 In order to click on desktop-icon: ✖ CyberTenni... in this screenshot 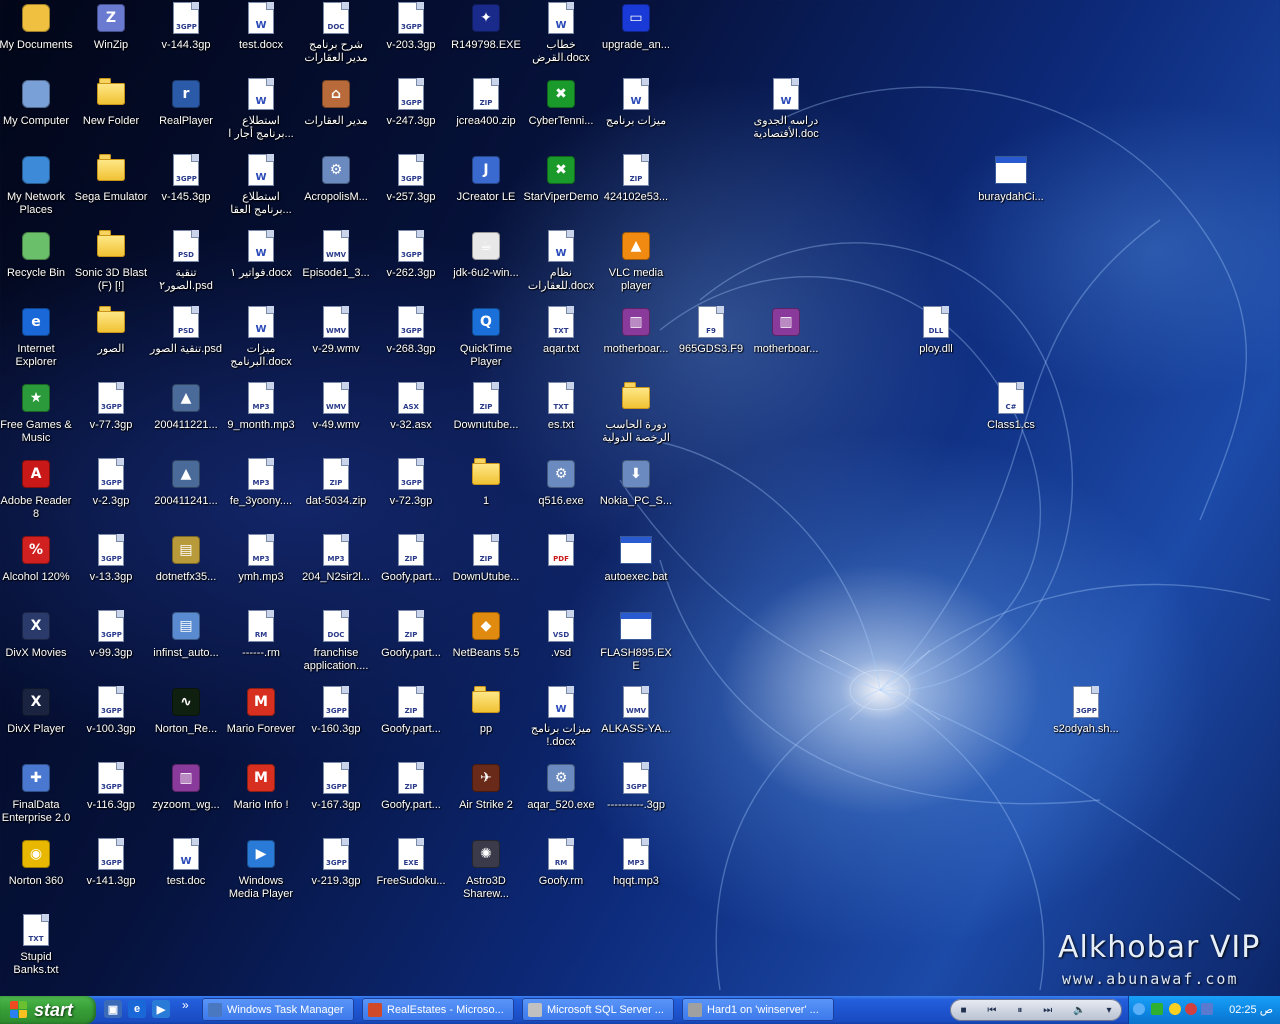, I will do `click(561, 102)`.